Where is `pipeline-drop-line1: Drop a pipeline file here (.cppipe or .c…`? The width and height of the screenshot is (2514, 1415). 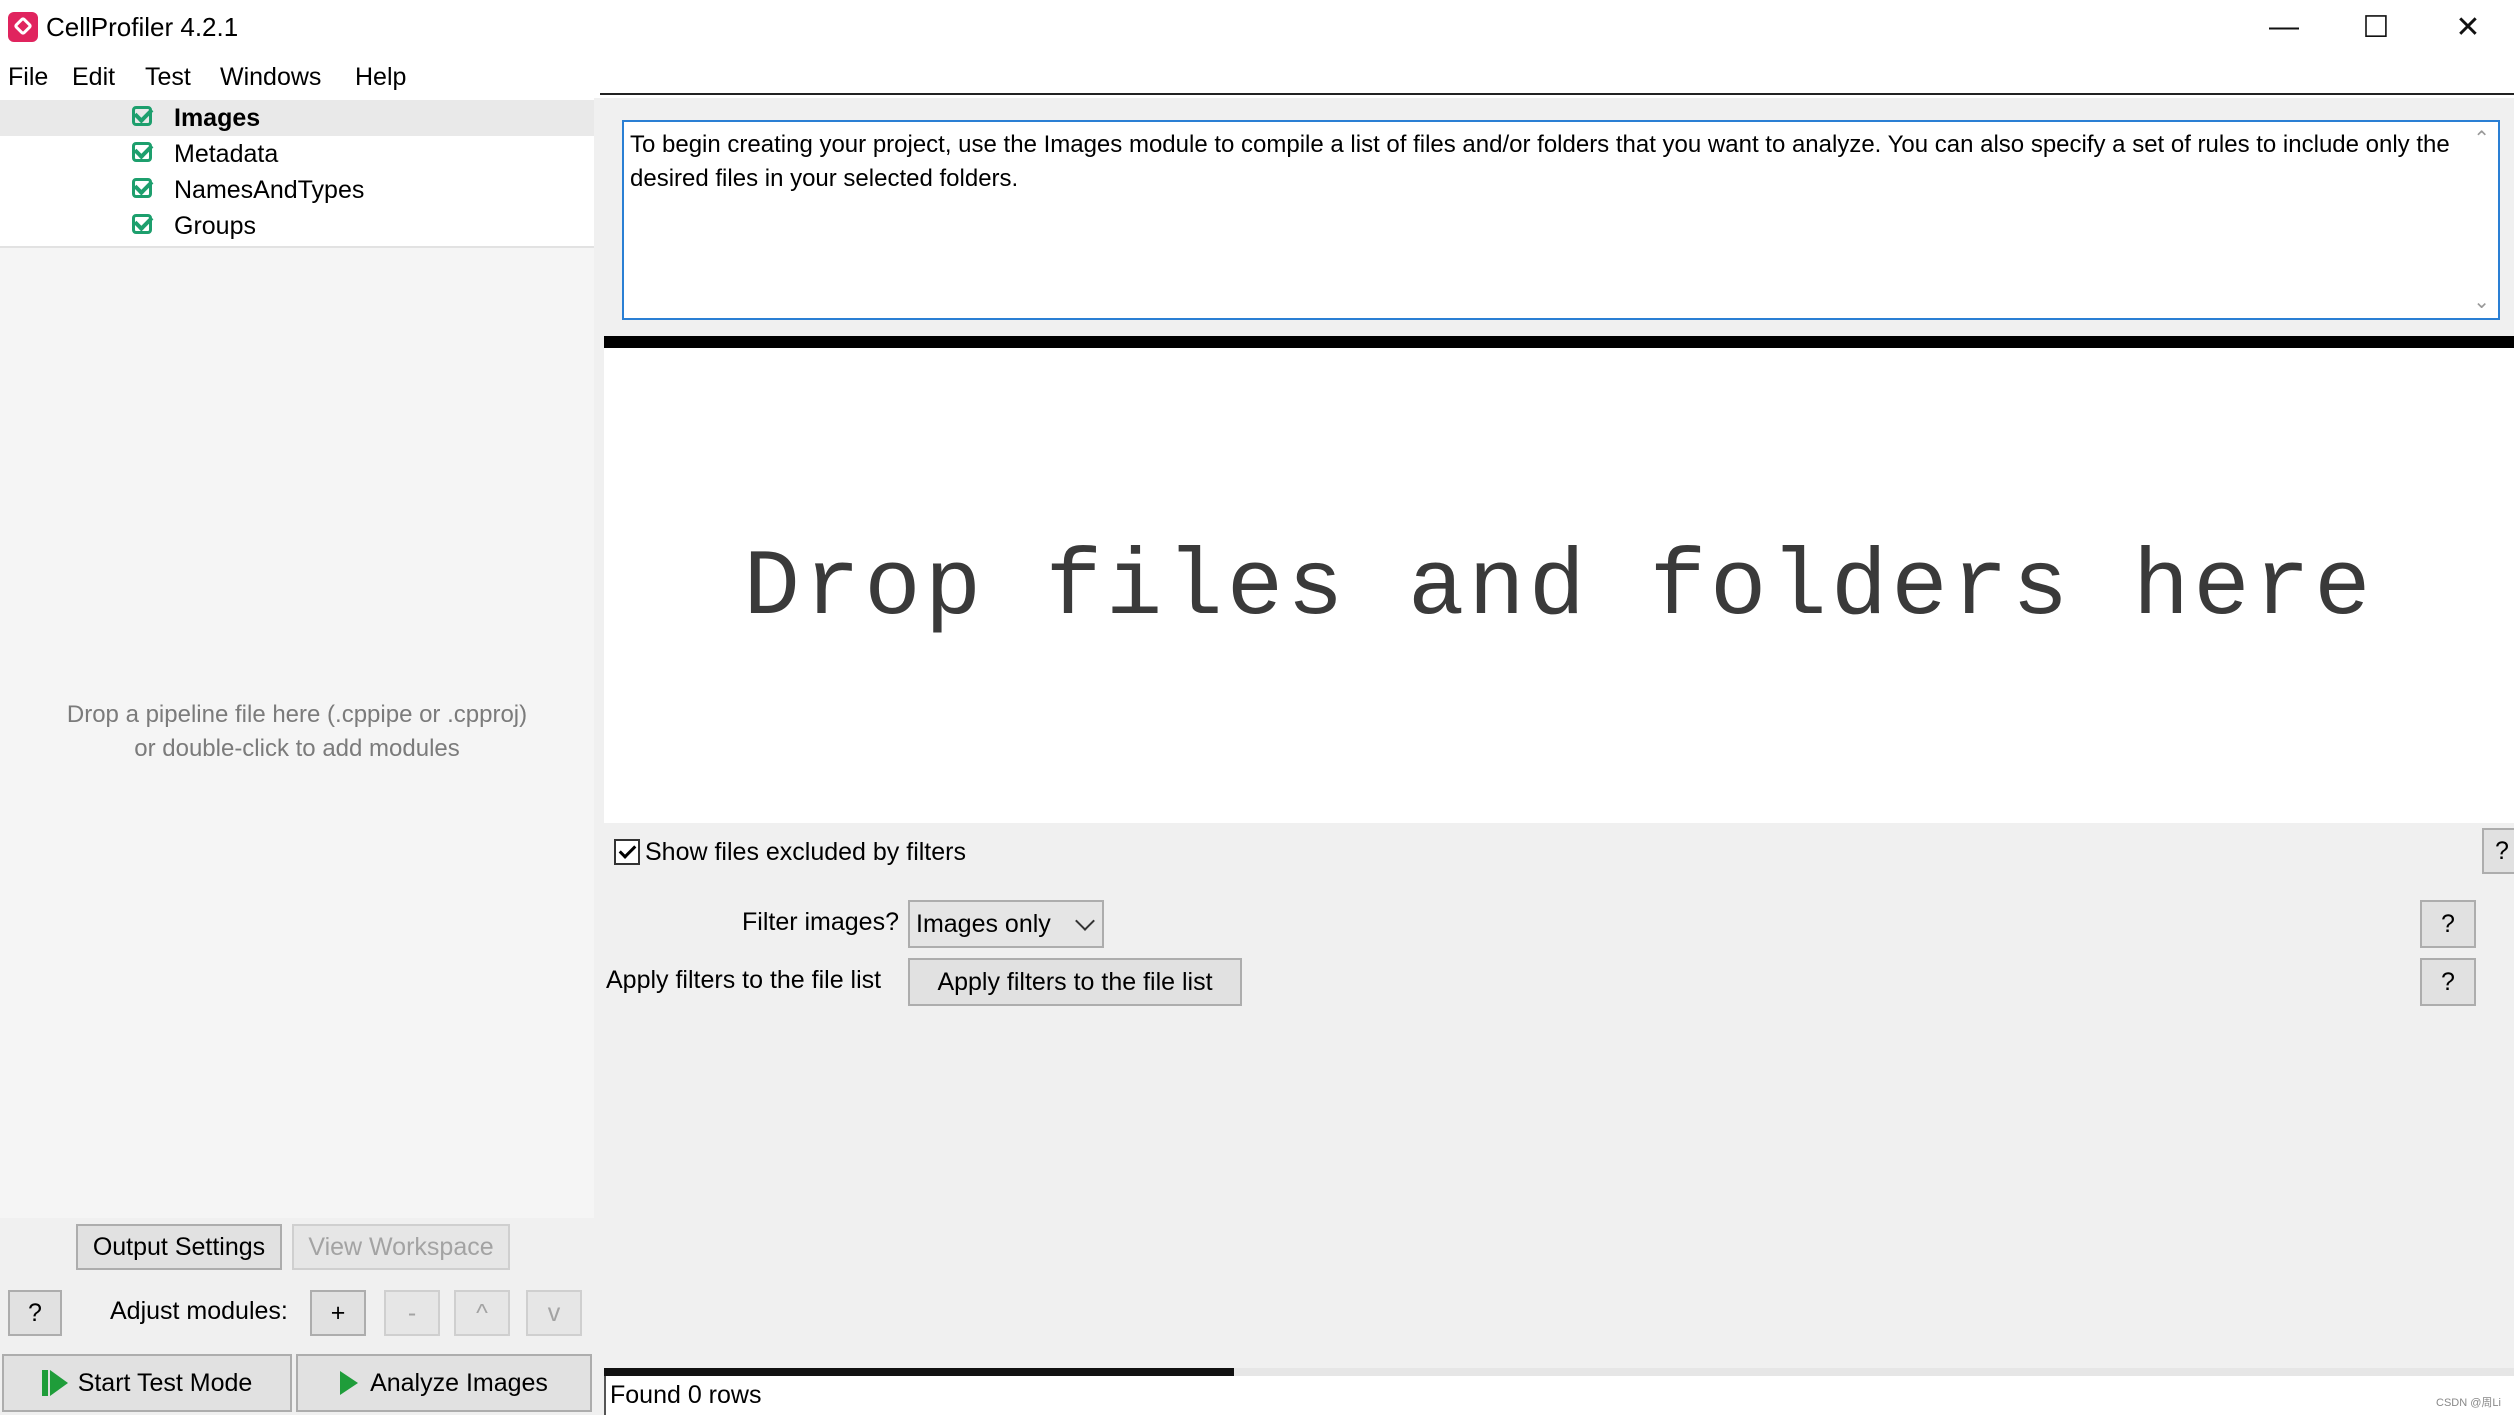
pipeline-drop-line1: Drop a pipeline file here (.cppipe or .c… is located at coordinates (297, 714).